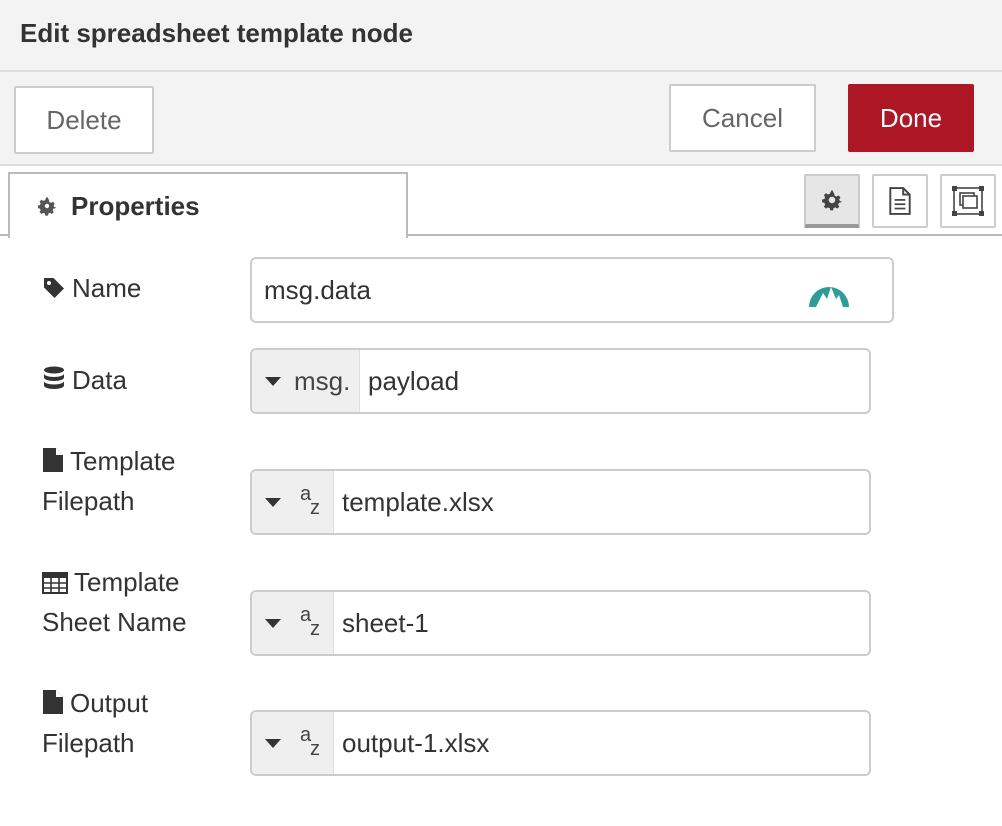 This screenshot has width=1002, height=826. Describe the element at coordinates (135, 205) in the screenshot. I see `tab-properties-label: Properties` at that location.